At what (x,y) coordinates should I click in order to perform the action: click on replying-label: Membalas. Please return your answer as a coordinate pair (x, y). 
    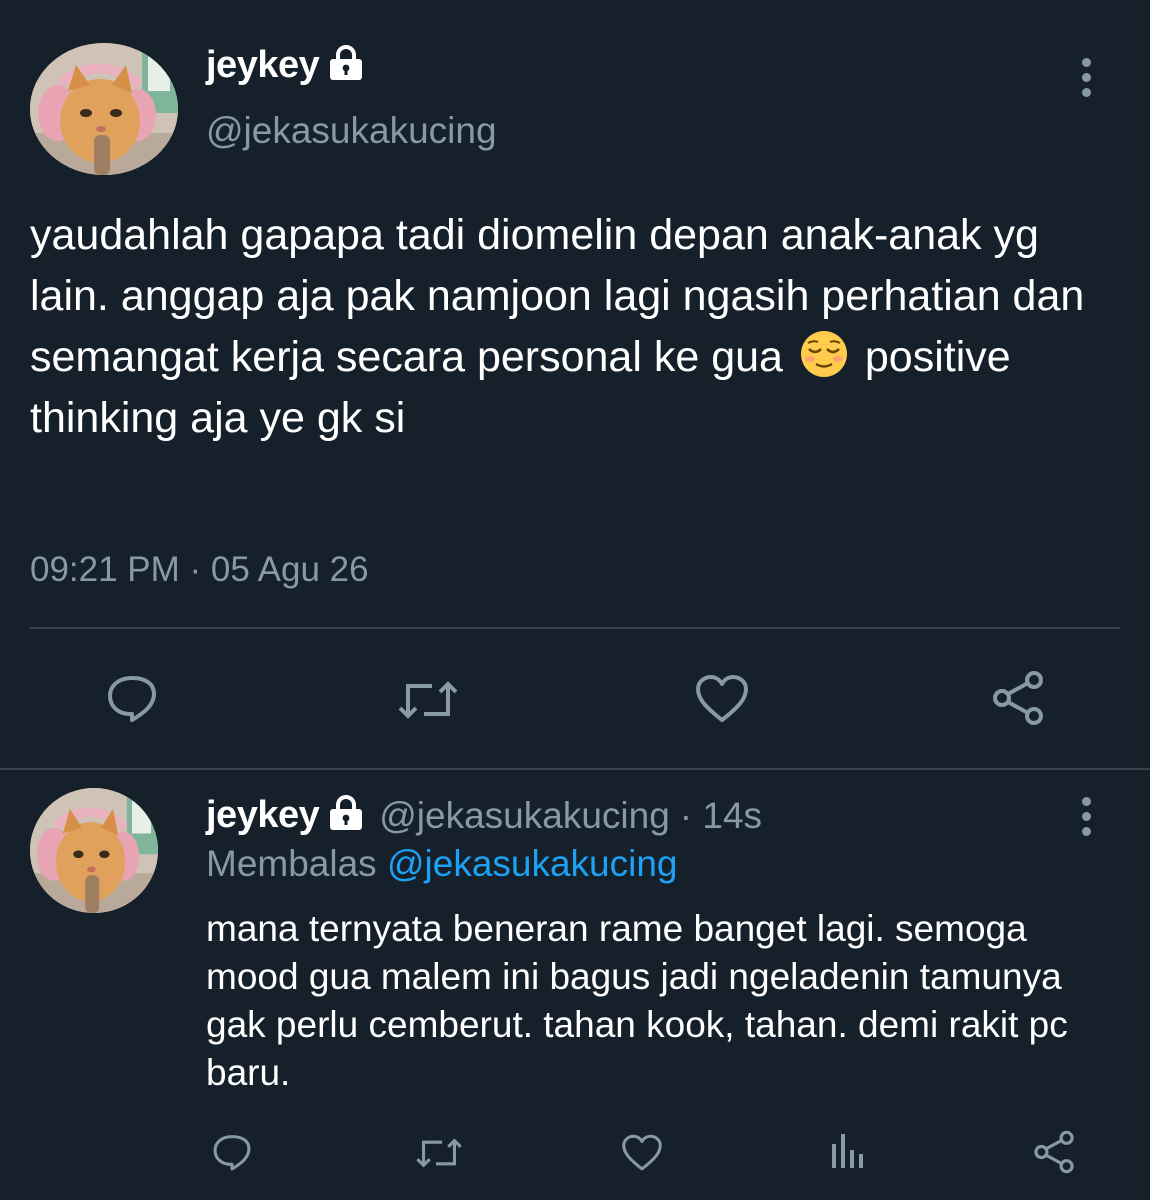
    Looking at the image, I should click on (291, 863).